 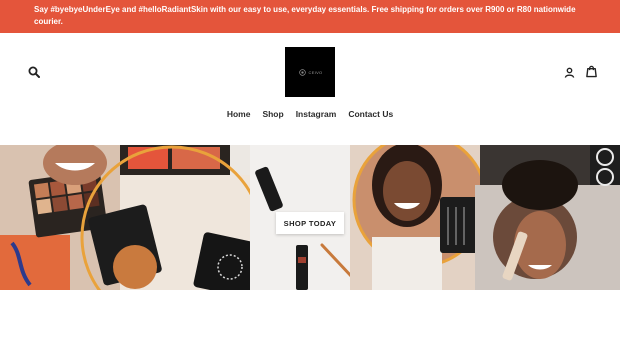 I want to click on logo-text: CEIVO, so click(x=315, y=72).